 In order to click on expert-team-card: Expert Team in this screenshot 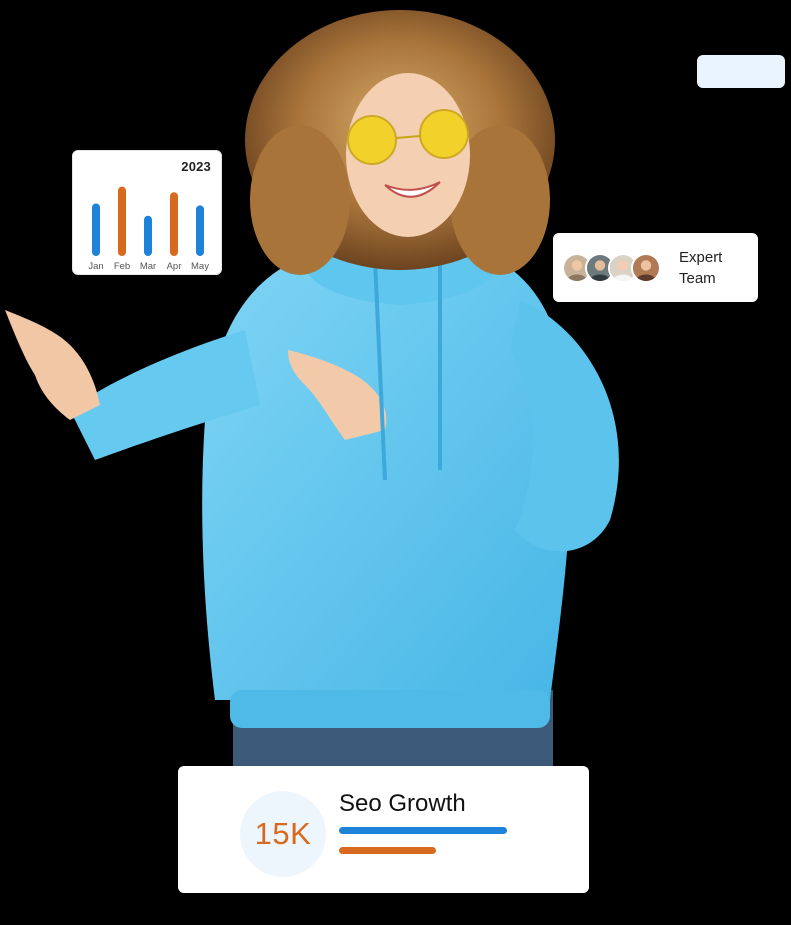, I will do `click(655, 267)`.